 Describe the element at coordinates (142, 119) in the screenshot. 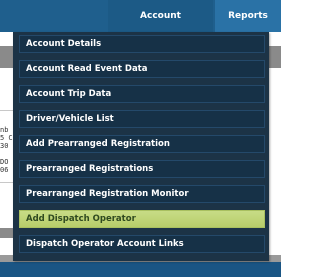

I see `menu-item-driver-vehicle-list: Driver/Vehicle List` at that location.